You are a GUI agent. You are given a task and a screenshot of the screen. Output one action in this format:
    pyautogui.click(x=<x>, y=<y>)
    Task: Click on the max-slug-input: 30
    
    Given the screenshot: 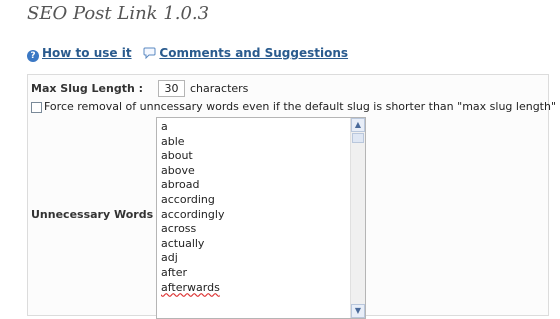 What is the action you would take?
    pyautogui.click(x=171, y=88)
    